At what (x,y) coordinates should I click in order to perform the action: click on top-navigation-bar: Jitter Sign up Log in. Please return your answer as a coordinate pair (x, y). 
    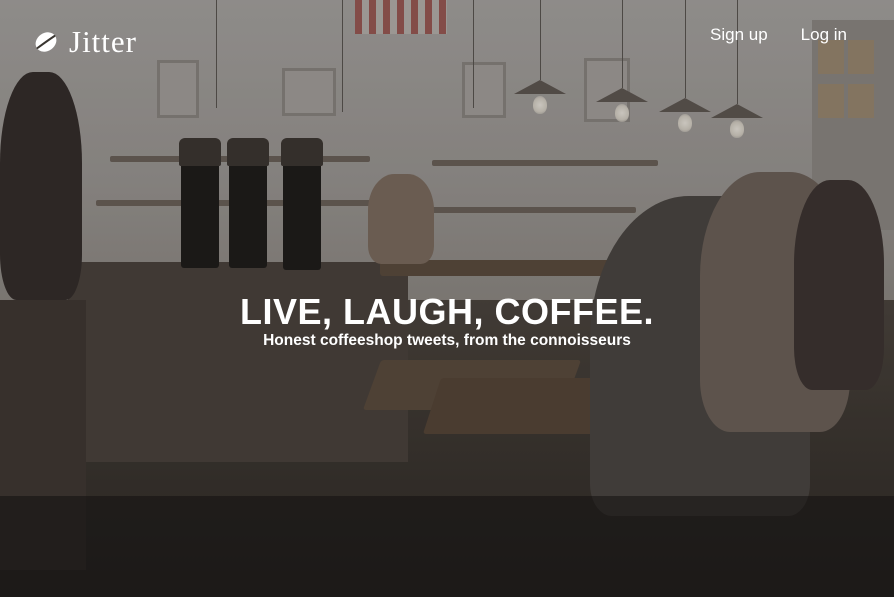
    Looking at the image, I should click on (447, 44).